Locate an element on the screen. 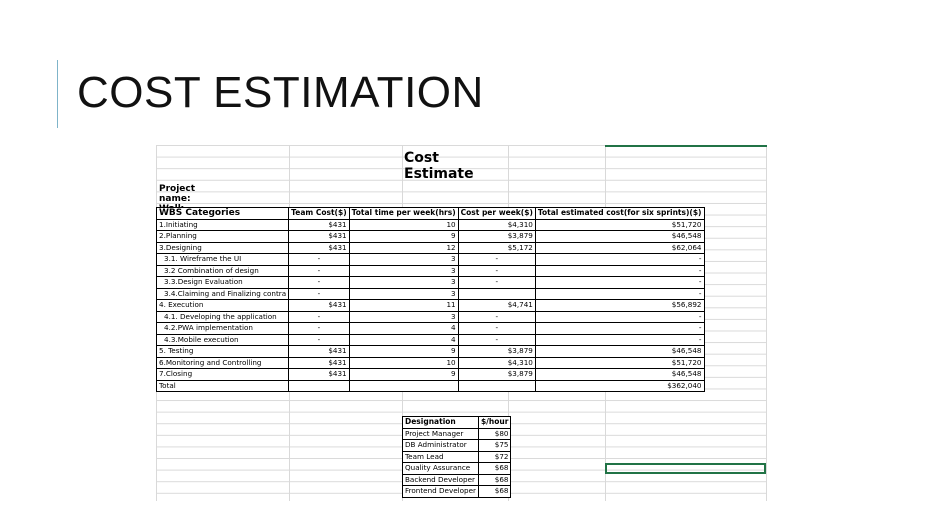  table-row: 1.Initiating $431 10 $4,310 $51,720 is located at coordinates (430, 224).